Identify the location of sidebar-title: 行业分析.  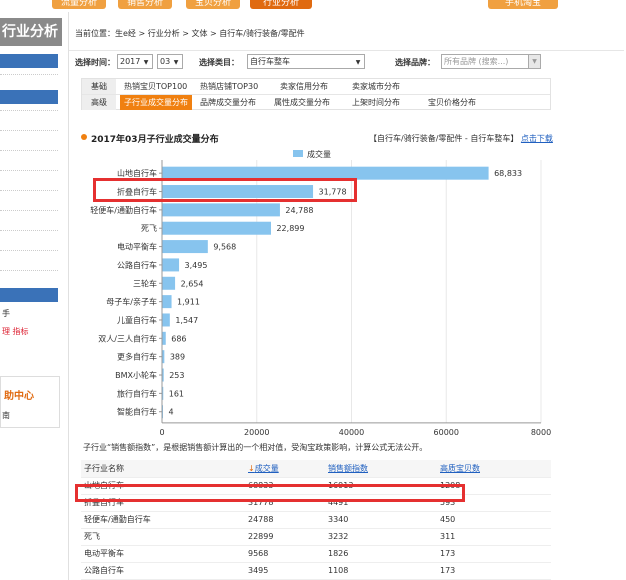
(31, 32).